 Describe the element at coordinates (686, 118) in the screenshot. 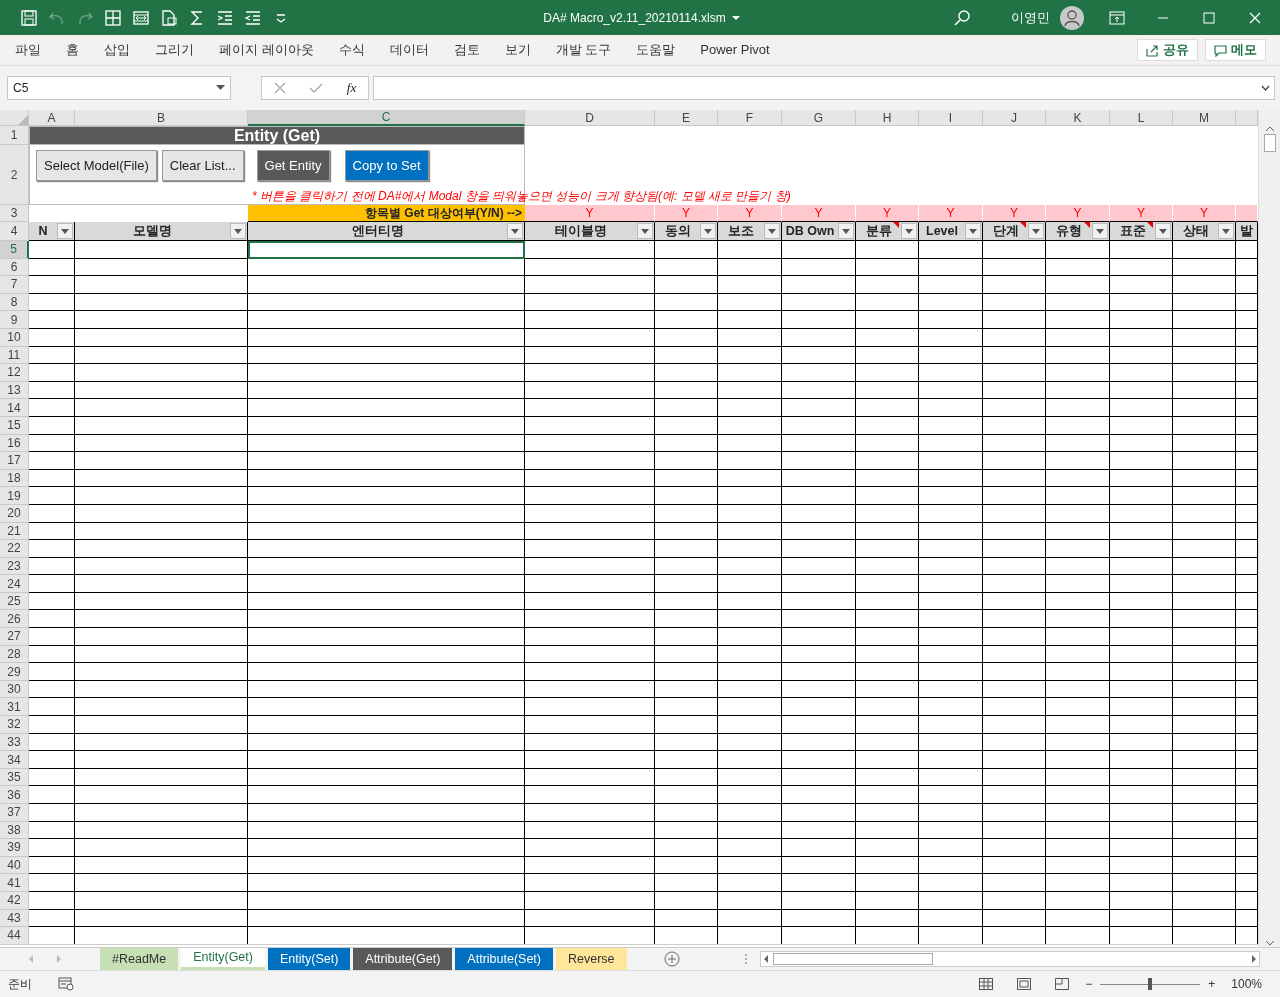

I see `column-header: E` at that location.